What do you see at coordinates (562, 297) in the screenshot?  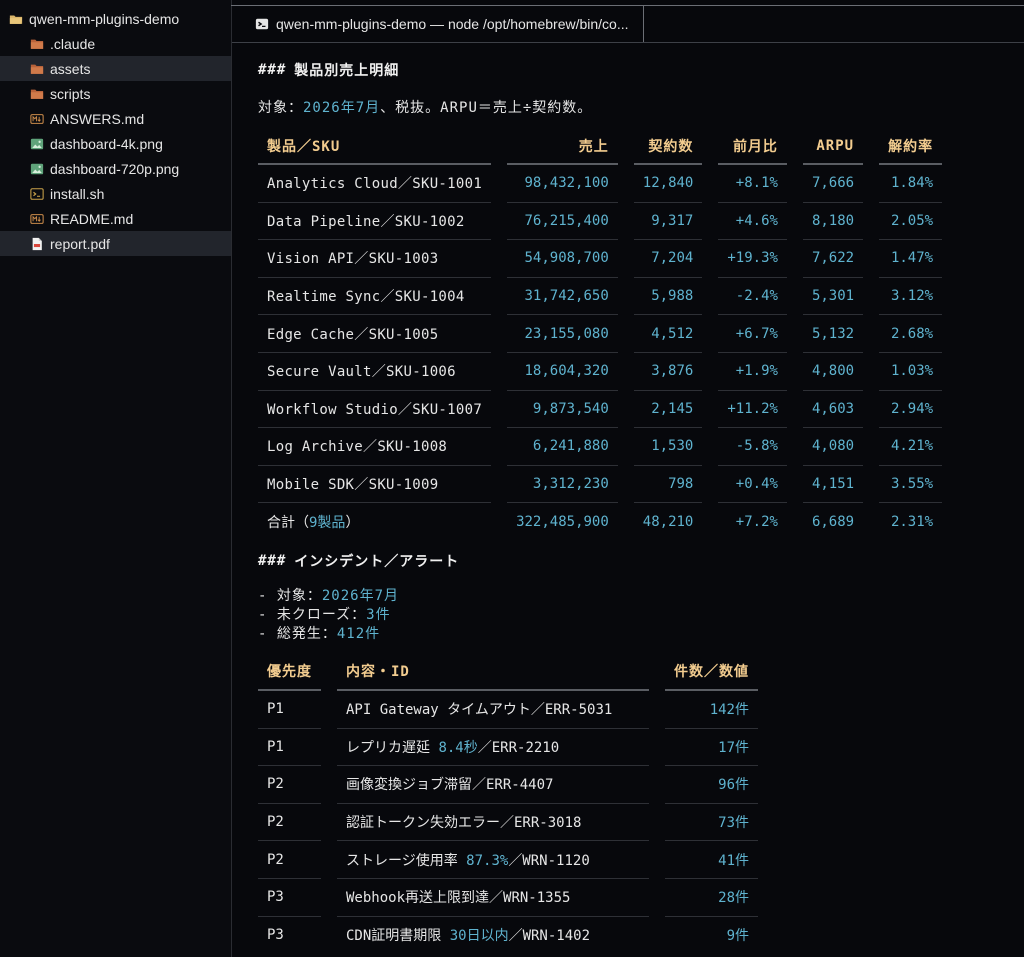 I see `value-cell: 31,742,650` at bounding box center [562, 297].